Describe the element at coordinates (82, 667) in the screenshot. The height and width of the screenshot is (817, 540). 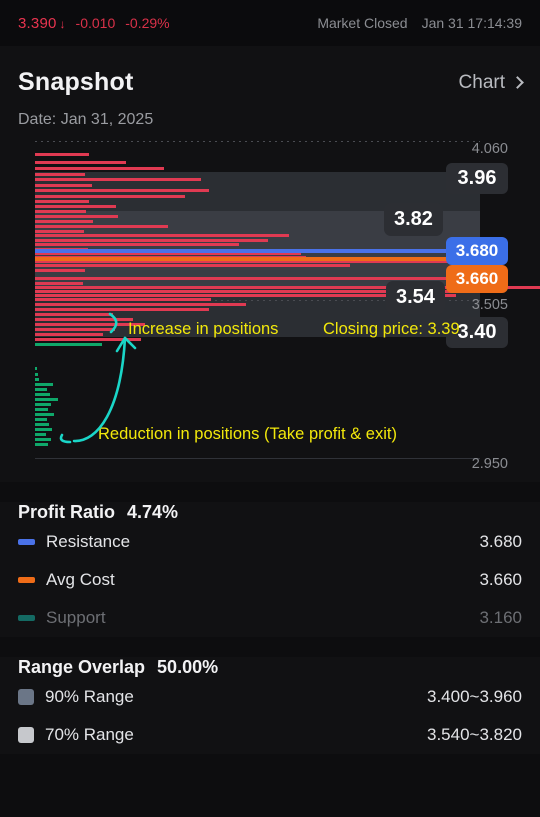
I see `range-overlap-title: Range Overlap` at that location.